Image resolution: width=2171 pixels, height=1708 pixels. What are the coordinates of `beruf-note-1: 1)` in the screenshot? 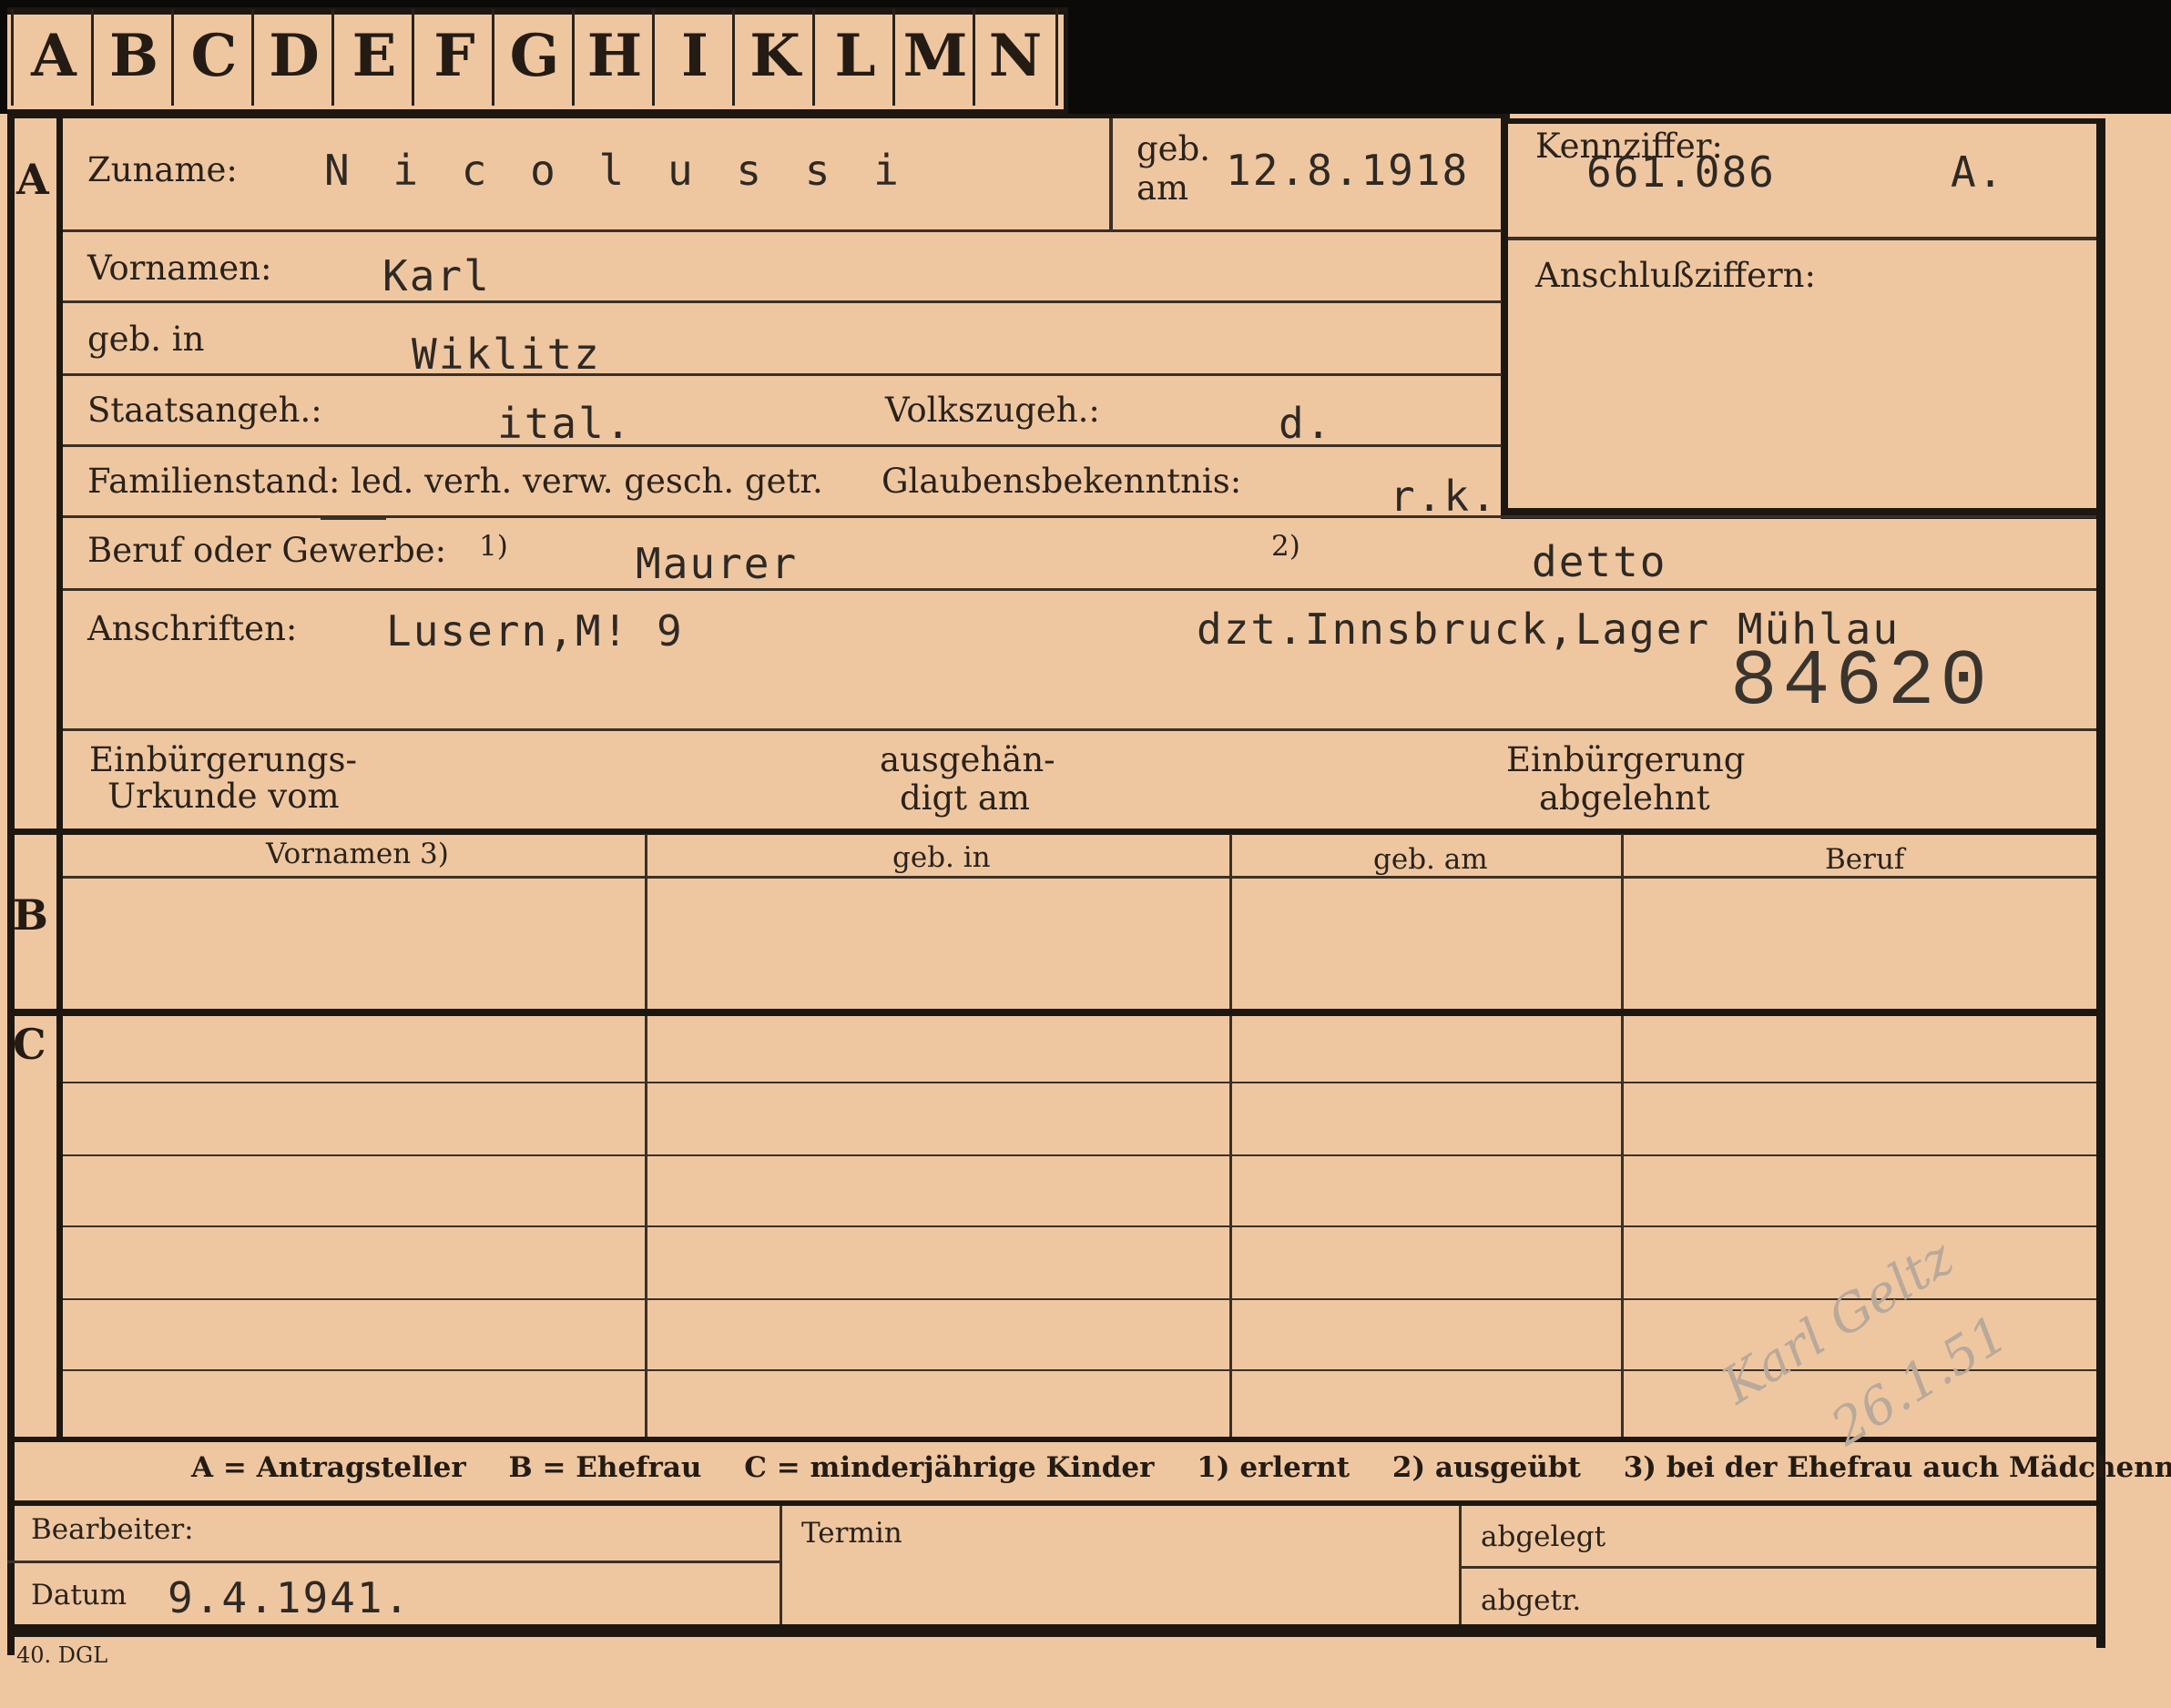 It's located at (494, 546).